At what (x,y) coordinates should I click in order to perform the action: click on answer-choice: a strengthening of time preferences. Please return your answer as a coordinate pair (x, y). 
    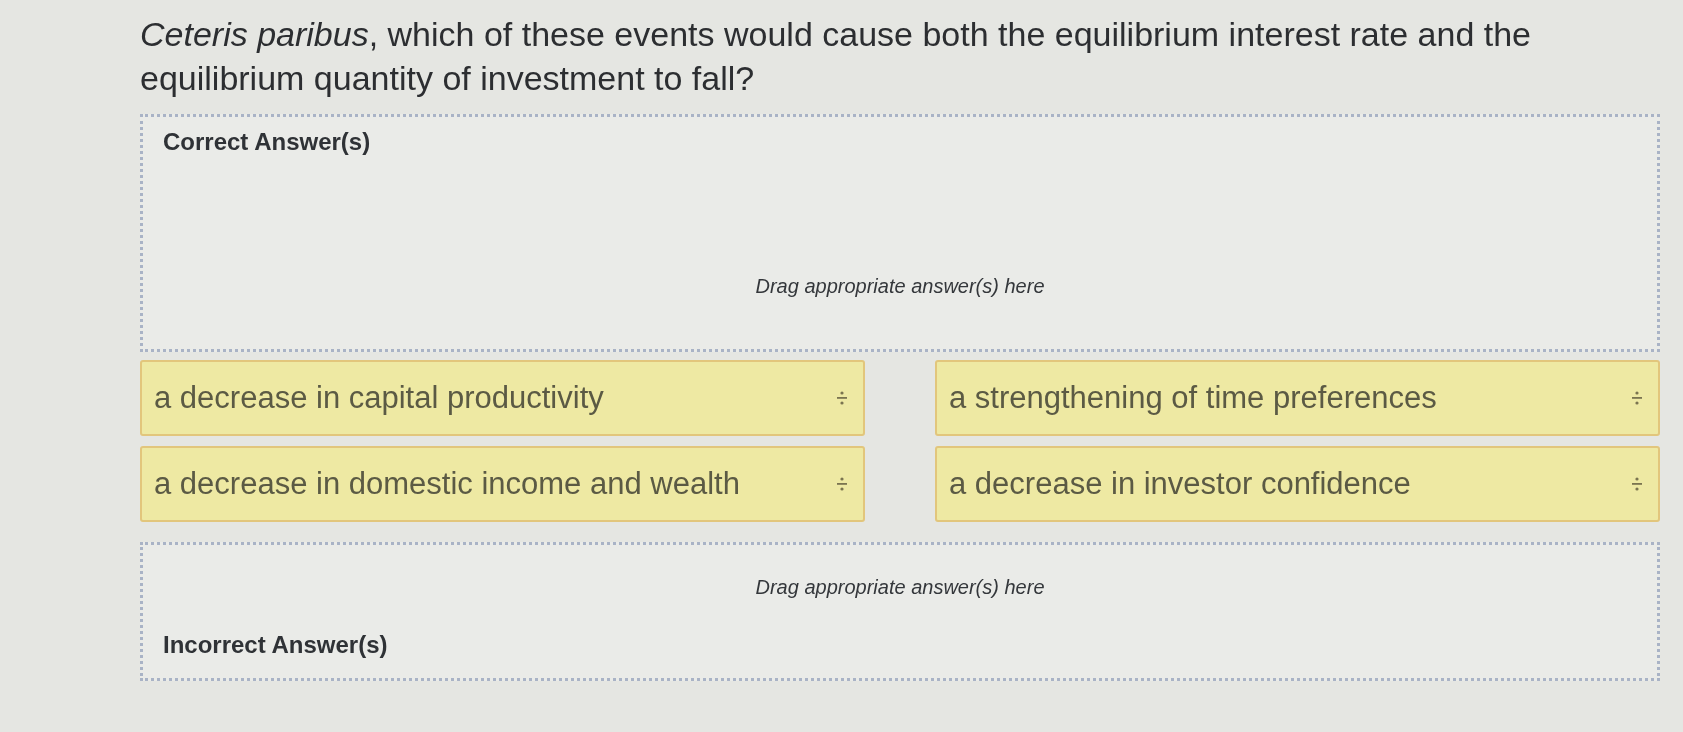
    Looking at the image, I should click on (1297, 398).